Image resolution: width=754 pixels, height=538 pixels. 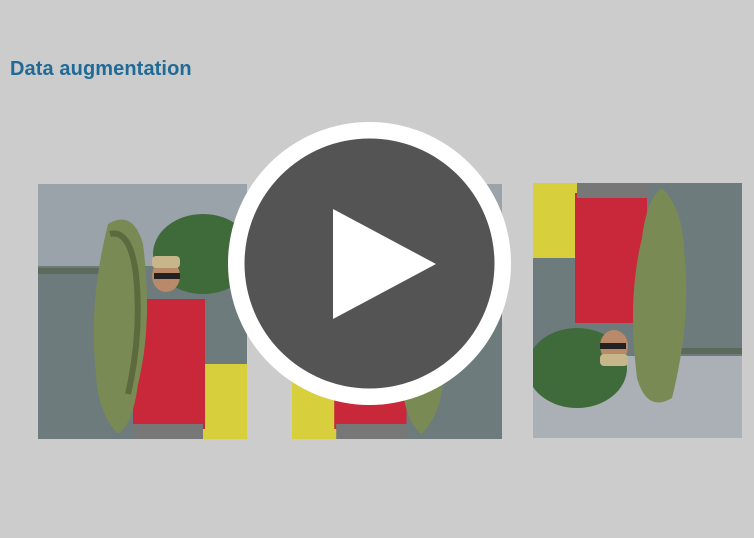 What do you see at coordinates (637, 310) in the screenshot?
I see `rotated-photo` at bounding box center [637, 310].